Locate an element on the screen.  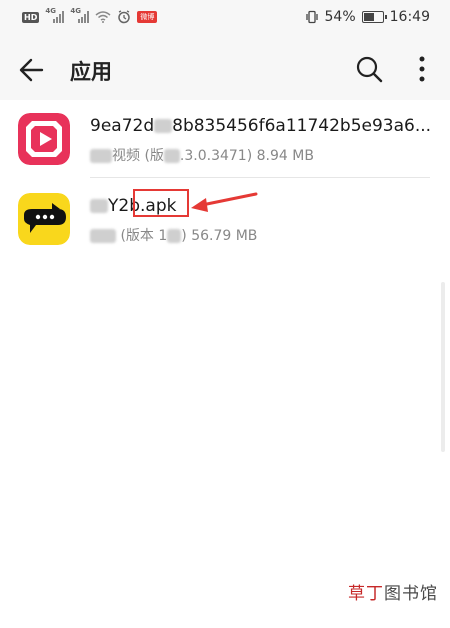
signal-icon-2: 4G is located at coordinates (80, 15).